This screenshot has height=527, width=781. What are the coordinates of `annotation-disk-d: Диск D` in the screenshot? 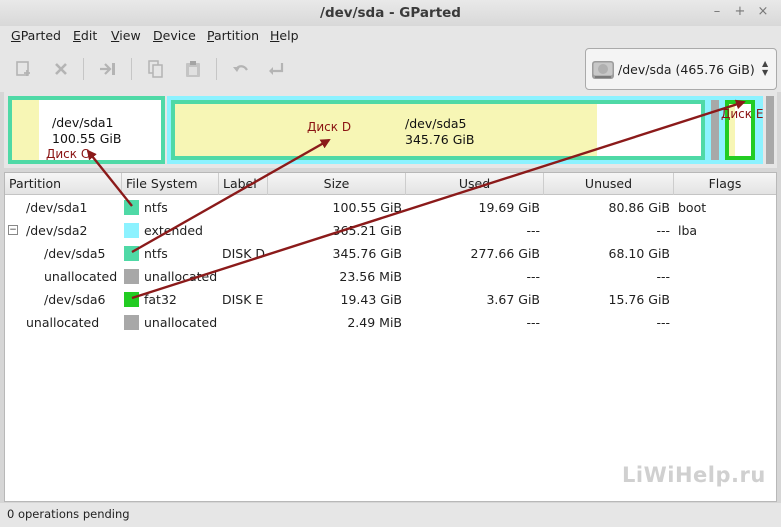 It's located at (329, 127).